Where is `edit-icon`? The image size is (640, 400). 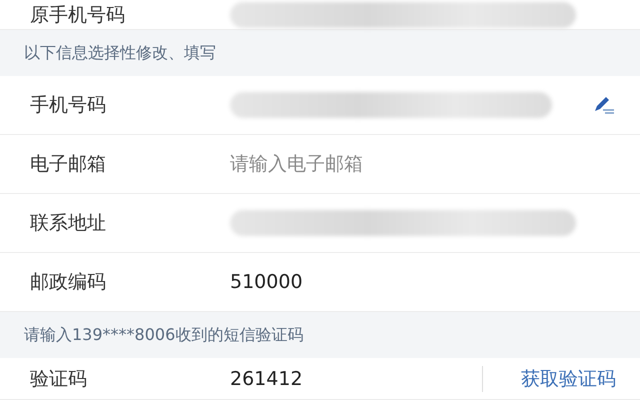 edit-icon is located at coordinates (604, 105).